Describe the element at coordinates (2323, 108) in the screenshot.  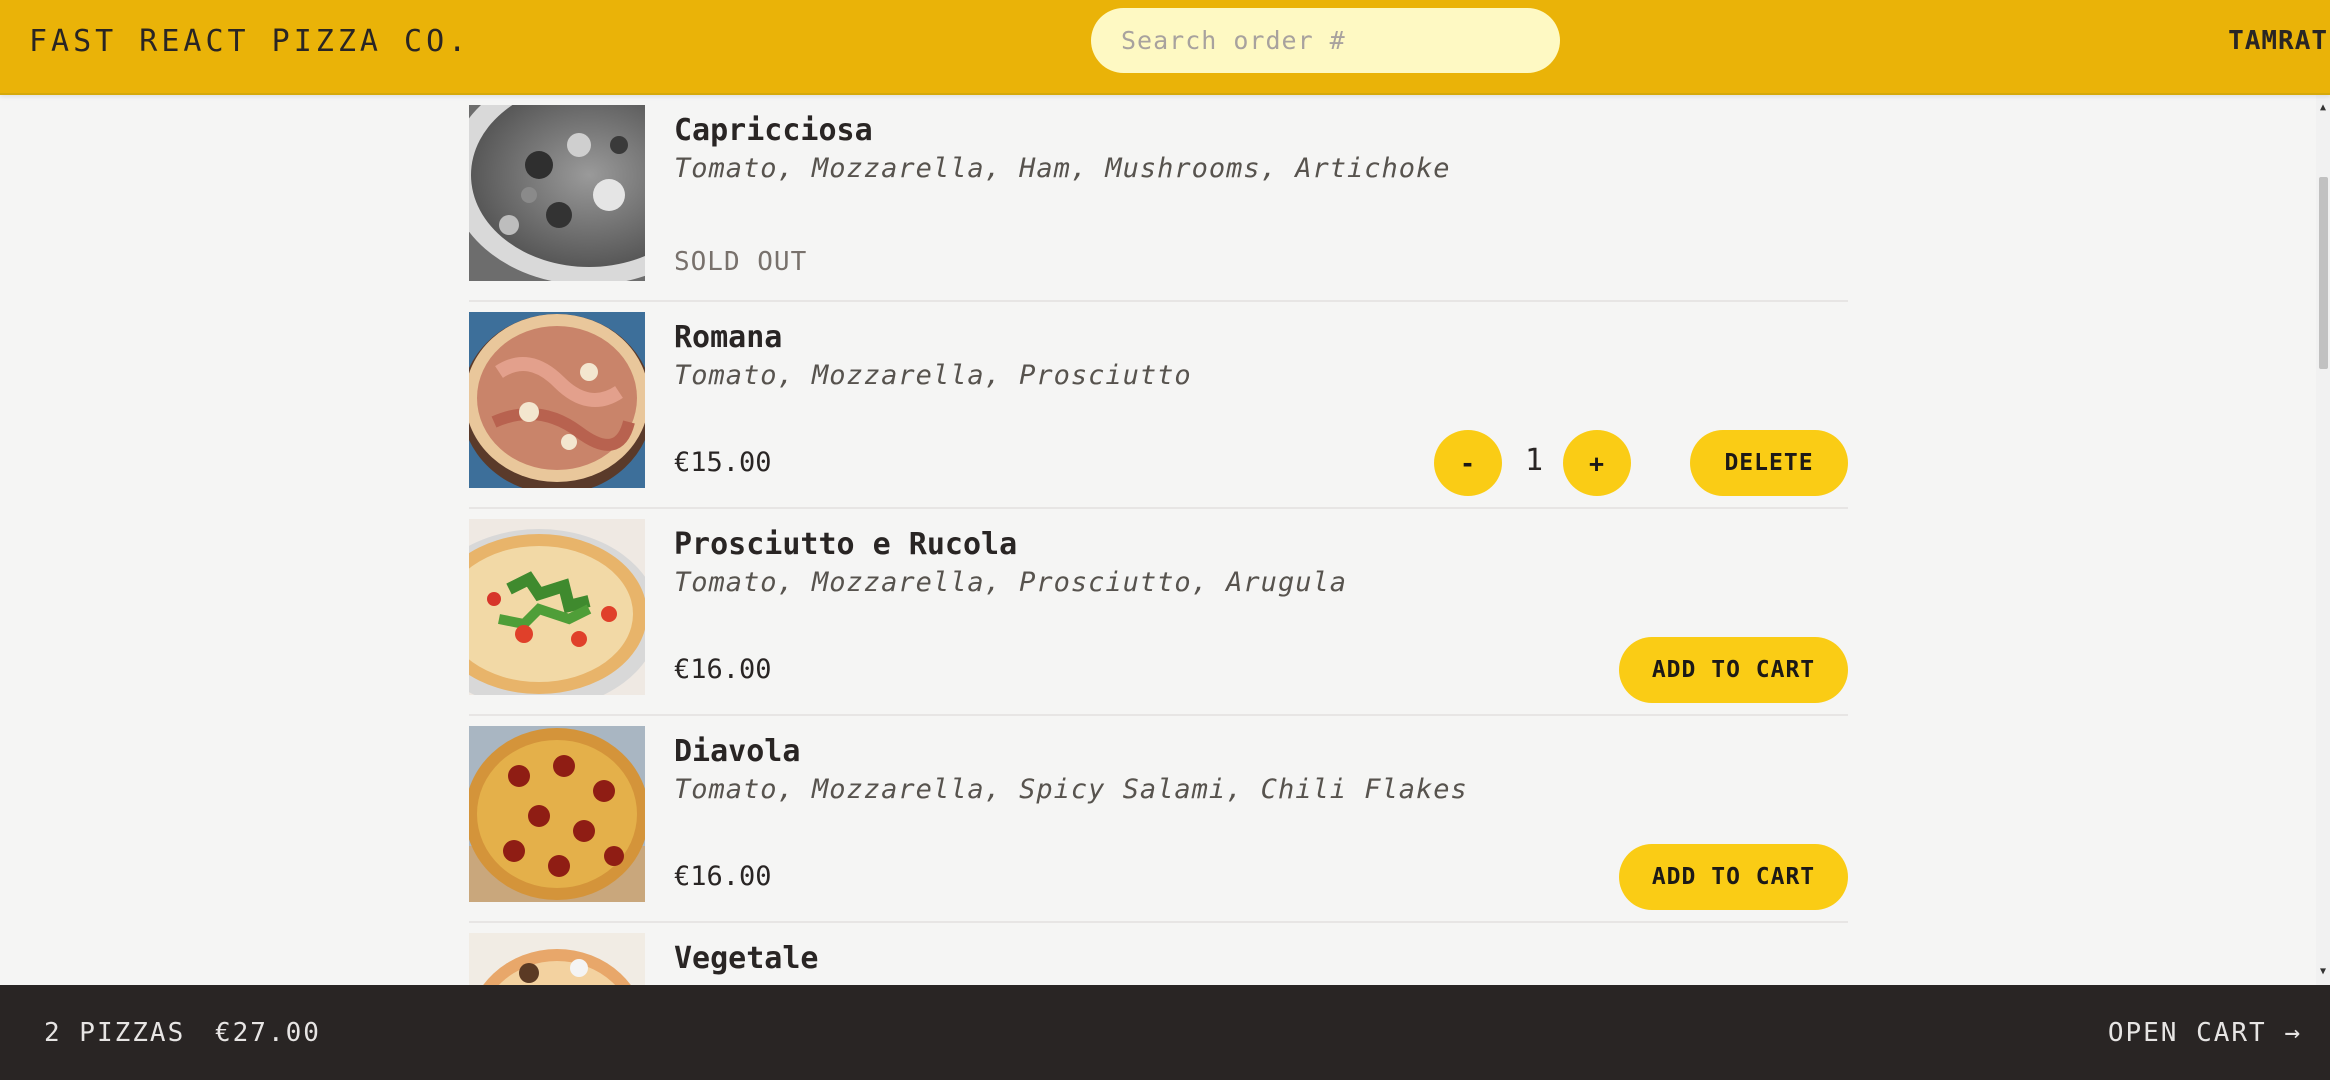
I see `scroll-up-arrow-icon: ▲` at that location.